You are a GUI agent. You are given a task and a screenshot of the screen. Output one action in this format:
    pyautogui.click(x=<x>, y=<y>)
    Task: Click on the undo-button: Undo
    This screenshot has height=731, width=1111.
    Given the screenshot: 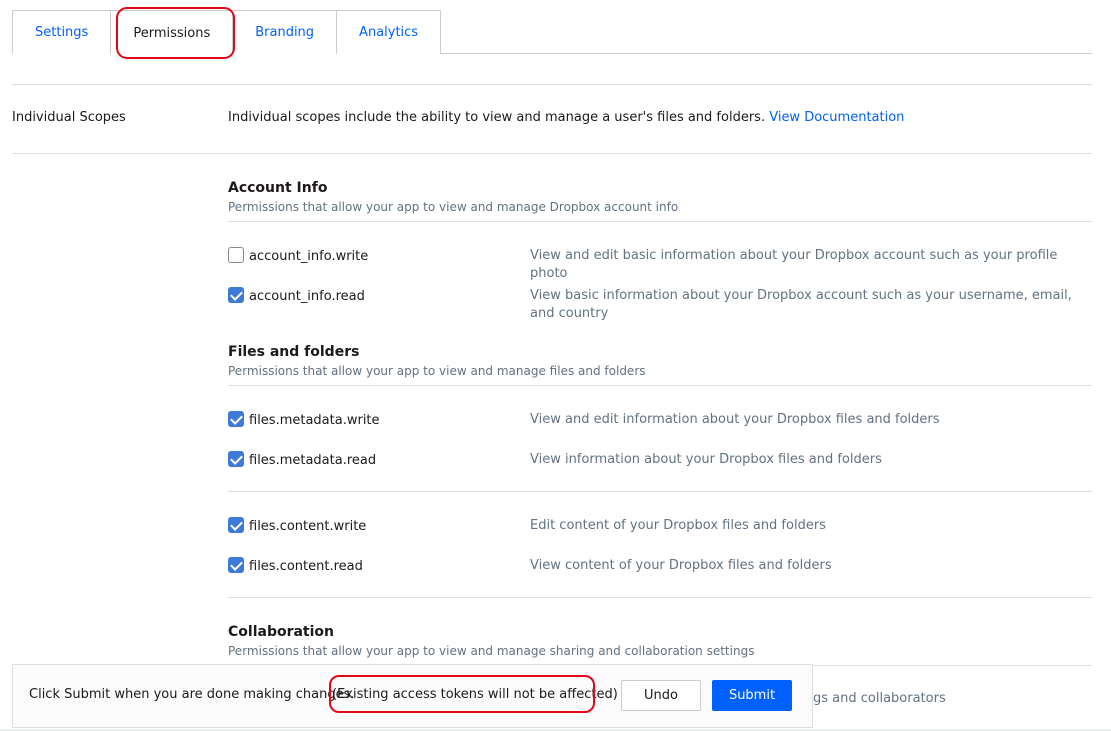 What is the action you would take?
    pyautogui.click(x=661, y=695)
    